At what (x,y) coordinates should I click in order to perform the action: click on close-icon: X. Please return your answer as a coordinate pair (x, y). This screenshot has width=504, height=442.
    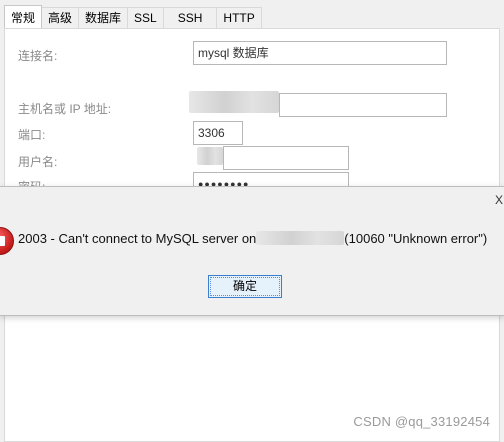
    Looking at the image, I should click on (499, 200).